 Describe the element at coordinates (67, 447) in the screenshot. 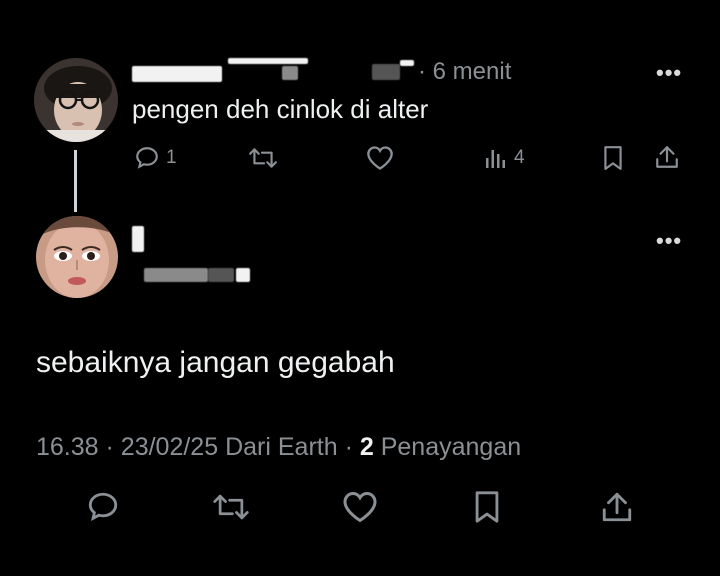

I see `tweet-time: 16.38` at that location.